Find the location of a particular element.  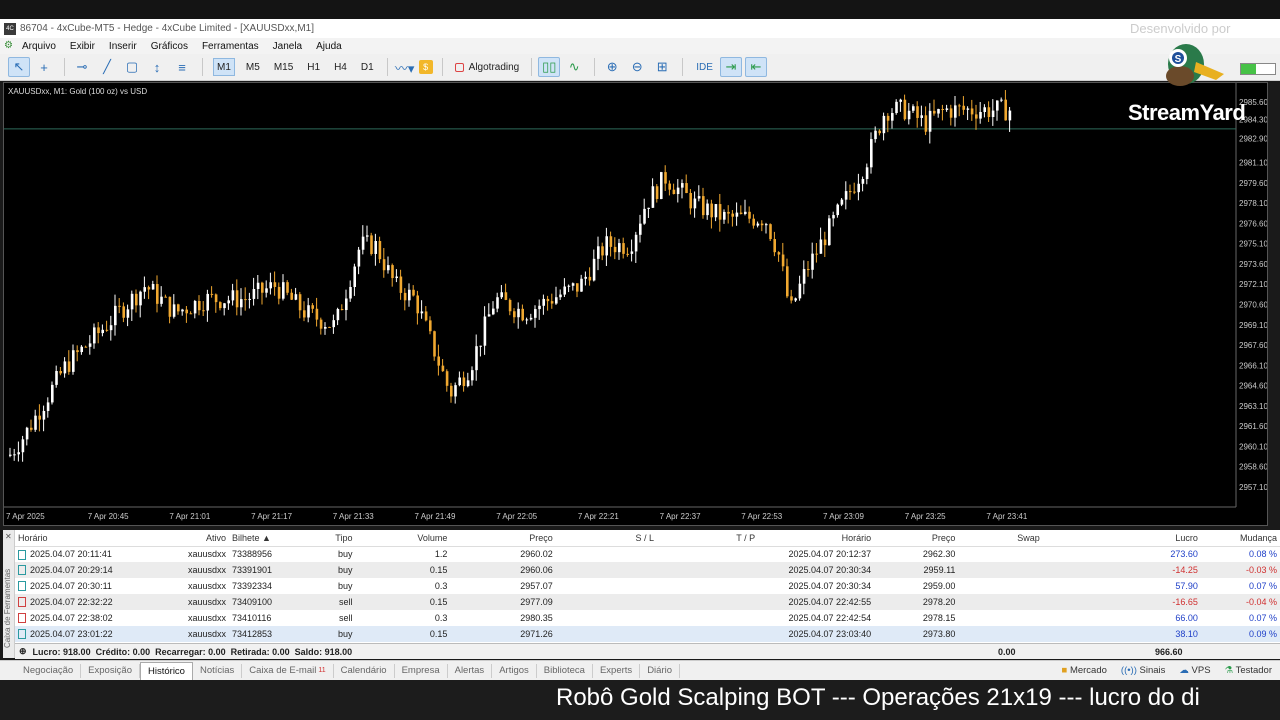

tab-artigos: Artigos is located at coordinates (514, 670).